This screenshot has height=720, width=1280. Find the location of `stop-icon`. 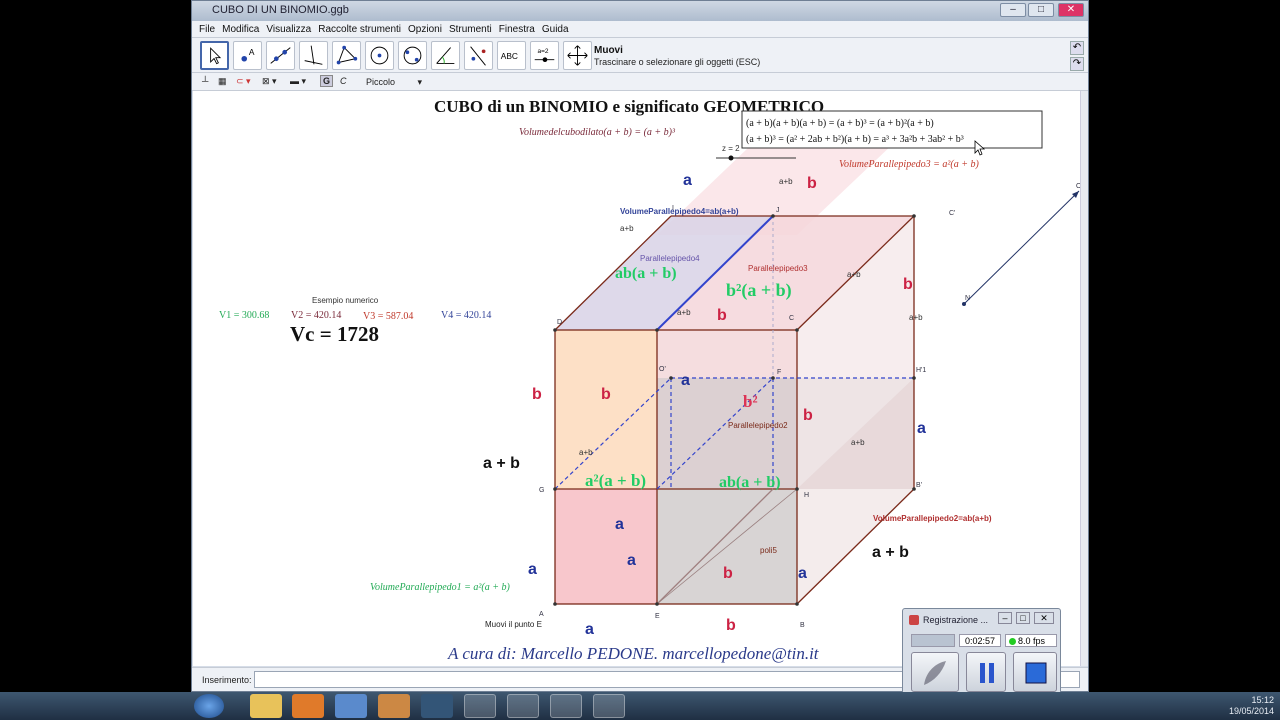

stop-icon is located at coordinates (1035, 672).